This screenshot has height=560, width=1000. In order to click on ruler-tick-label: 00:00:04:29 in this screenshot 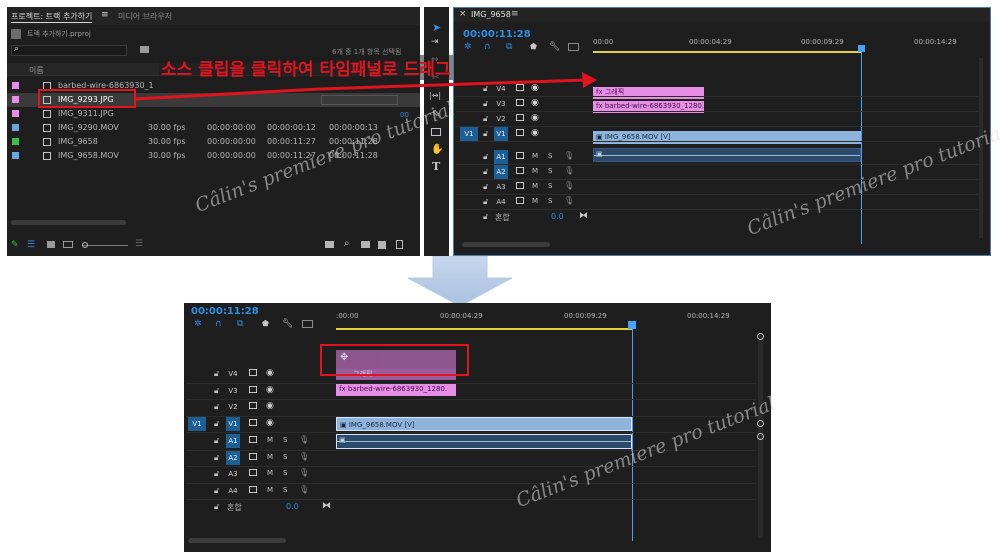, I will do `click(461, 316)`.